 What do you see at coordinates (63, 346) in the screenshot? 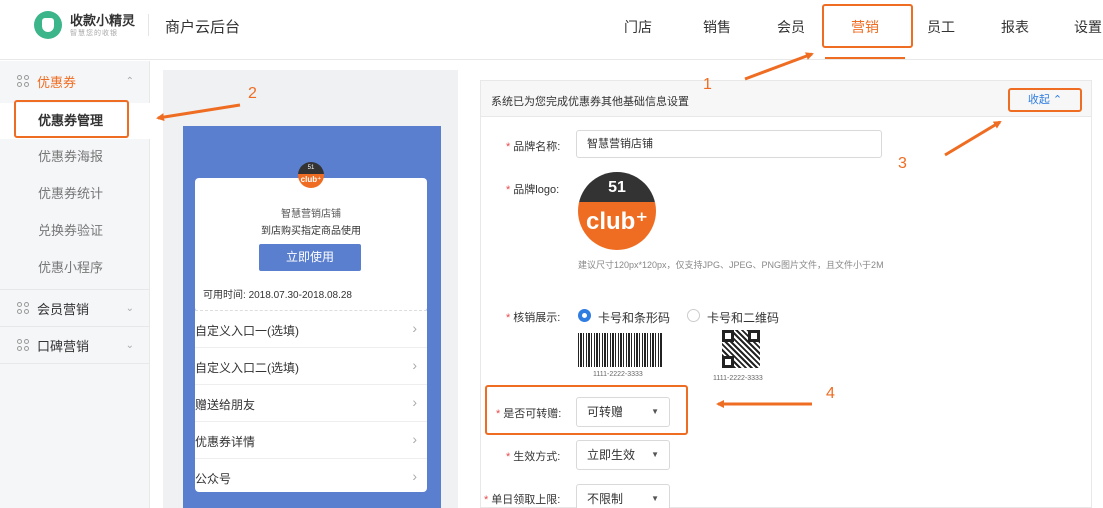
I see `sidebar-group-label: 口碑营销` at bounding box center [63, 346].